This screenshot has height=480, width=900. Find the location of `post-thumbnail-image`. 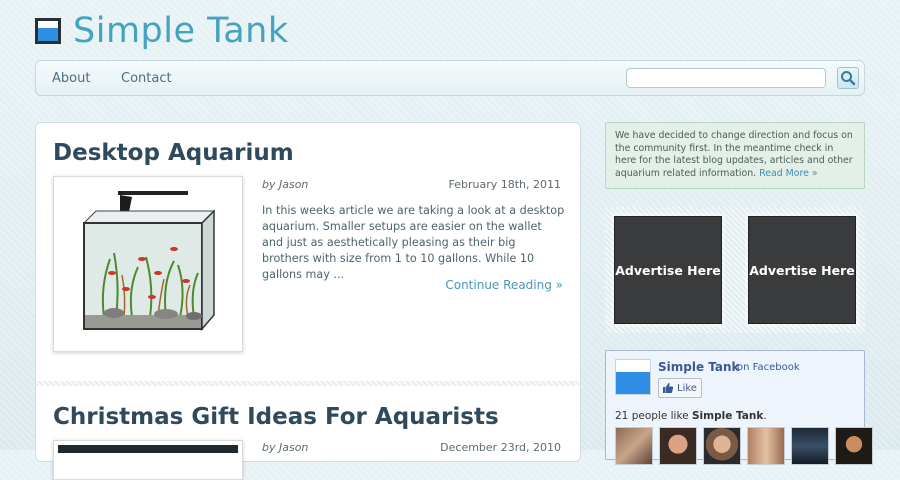

post-thumbnail-image is located at coordinates (148, 449).